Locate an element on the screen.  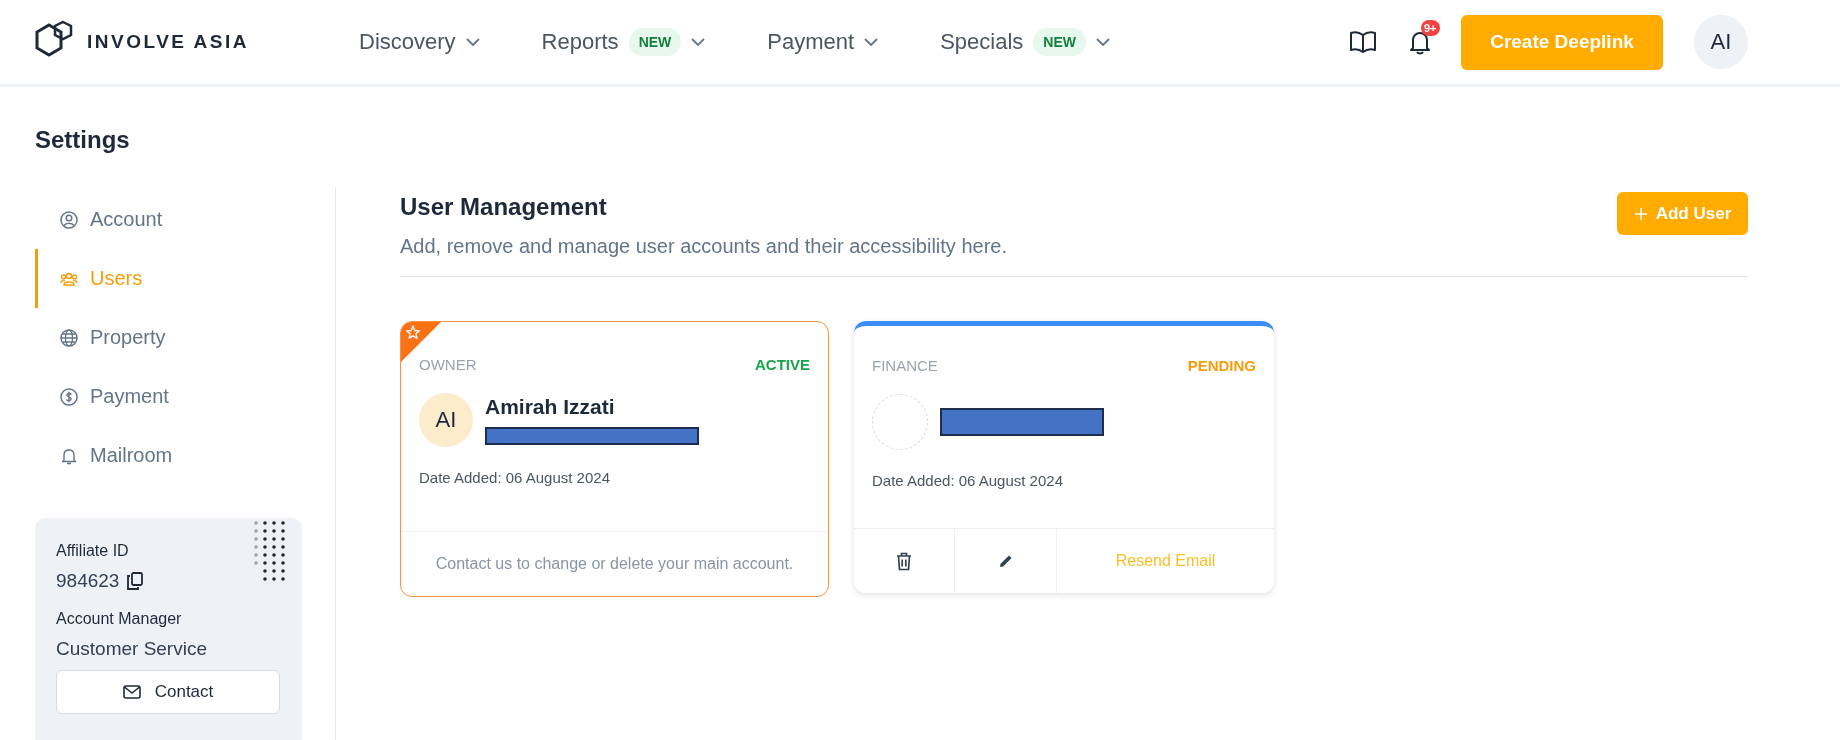
sidebar-item: Property is located at coordinates (185, 337).